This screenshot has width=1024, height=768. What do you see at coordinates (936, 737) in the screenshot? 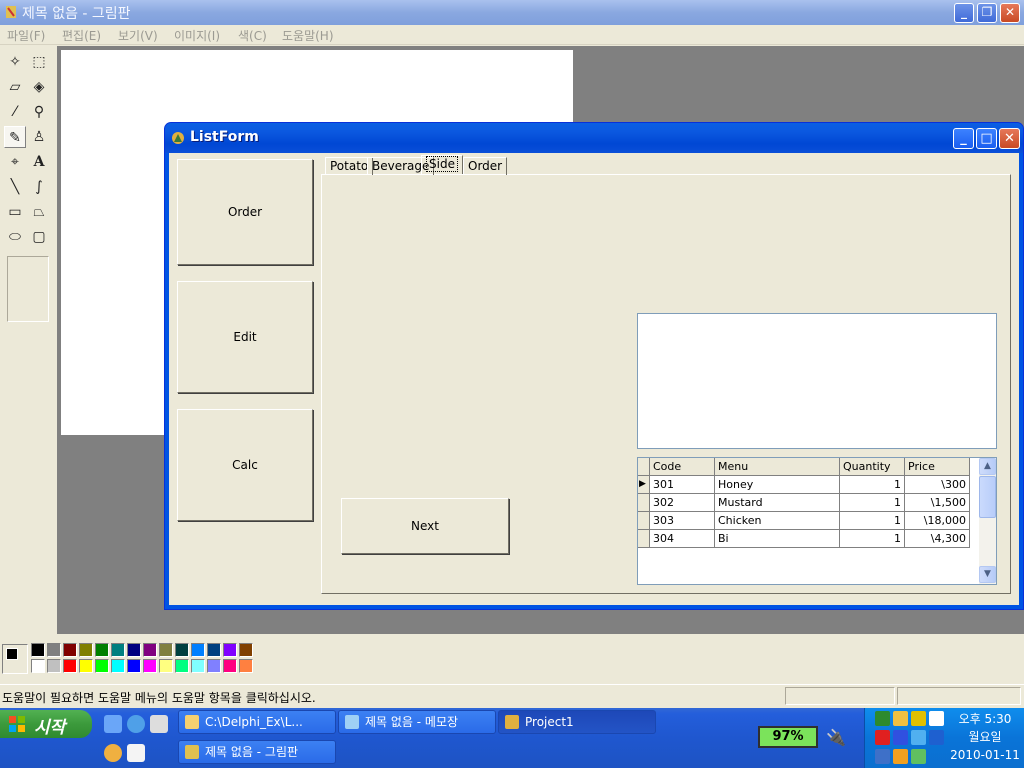
I see `tray-bluetooth-icon` at bounding box center [936, 737].